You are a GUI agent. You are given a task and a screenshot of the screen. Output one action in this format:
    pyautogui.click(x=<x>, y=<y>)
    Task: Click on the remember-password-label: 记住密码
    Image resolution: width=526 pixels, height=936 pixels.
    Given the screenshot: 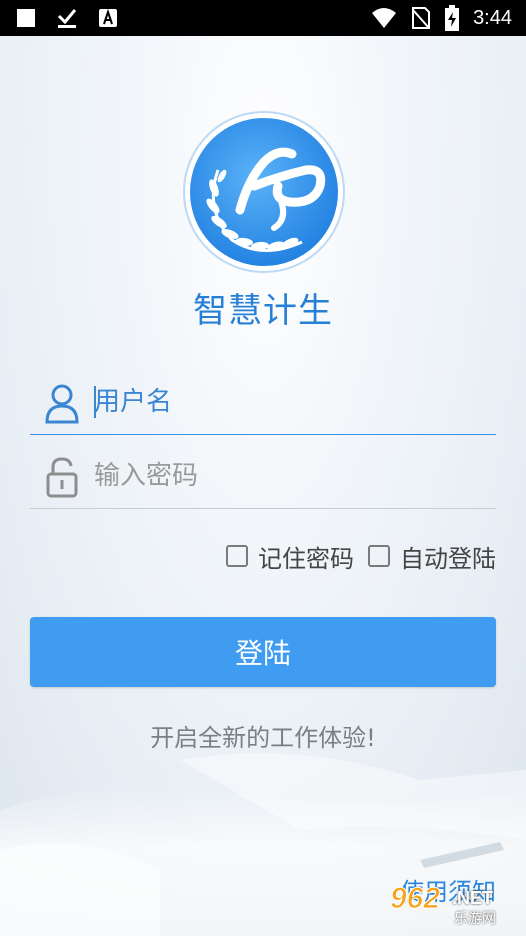 What is the action you would take?
    pyautogui.click(x=306, y=558)
    